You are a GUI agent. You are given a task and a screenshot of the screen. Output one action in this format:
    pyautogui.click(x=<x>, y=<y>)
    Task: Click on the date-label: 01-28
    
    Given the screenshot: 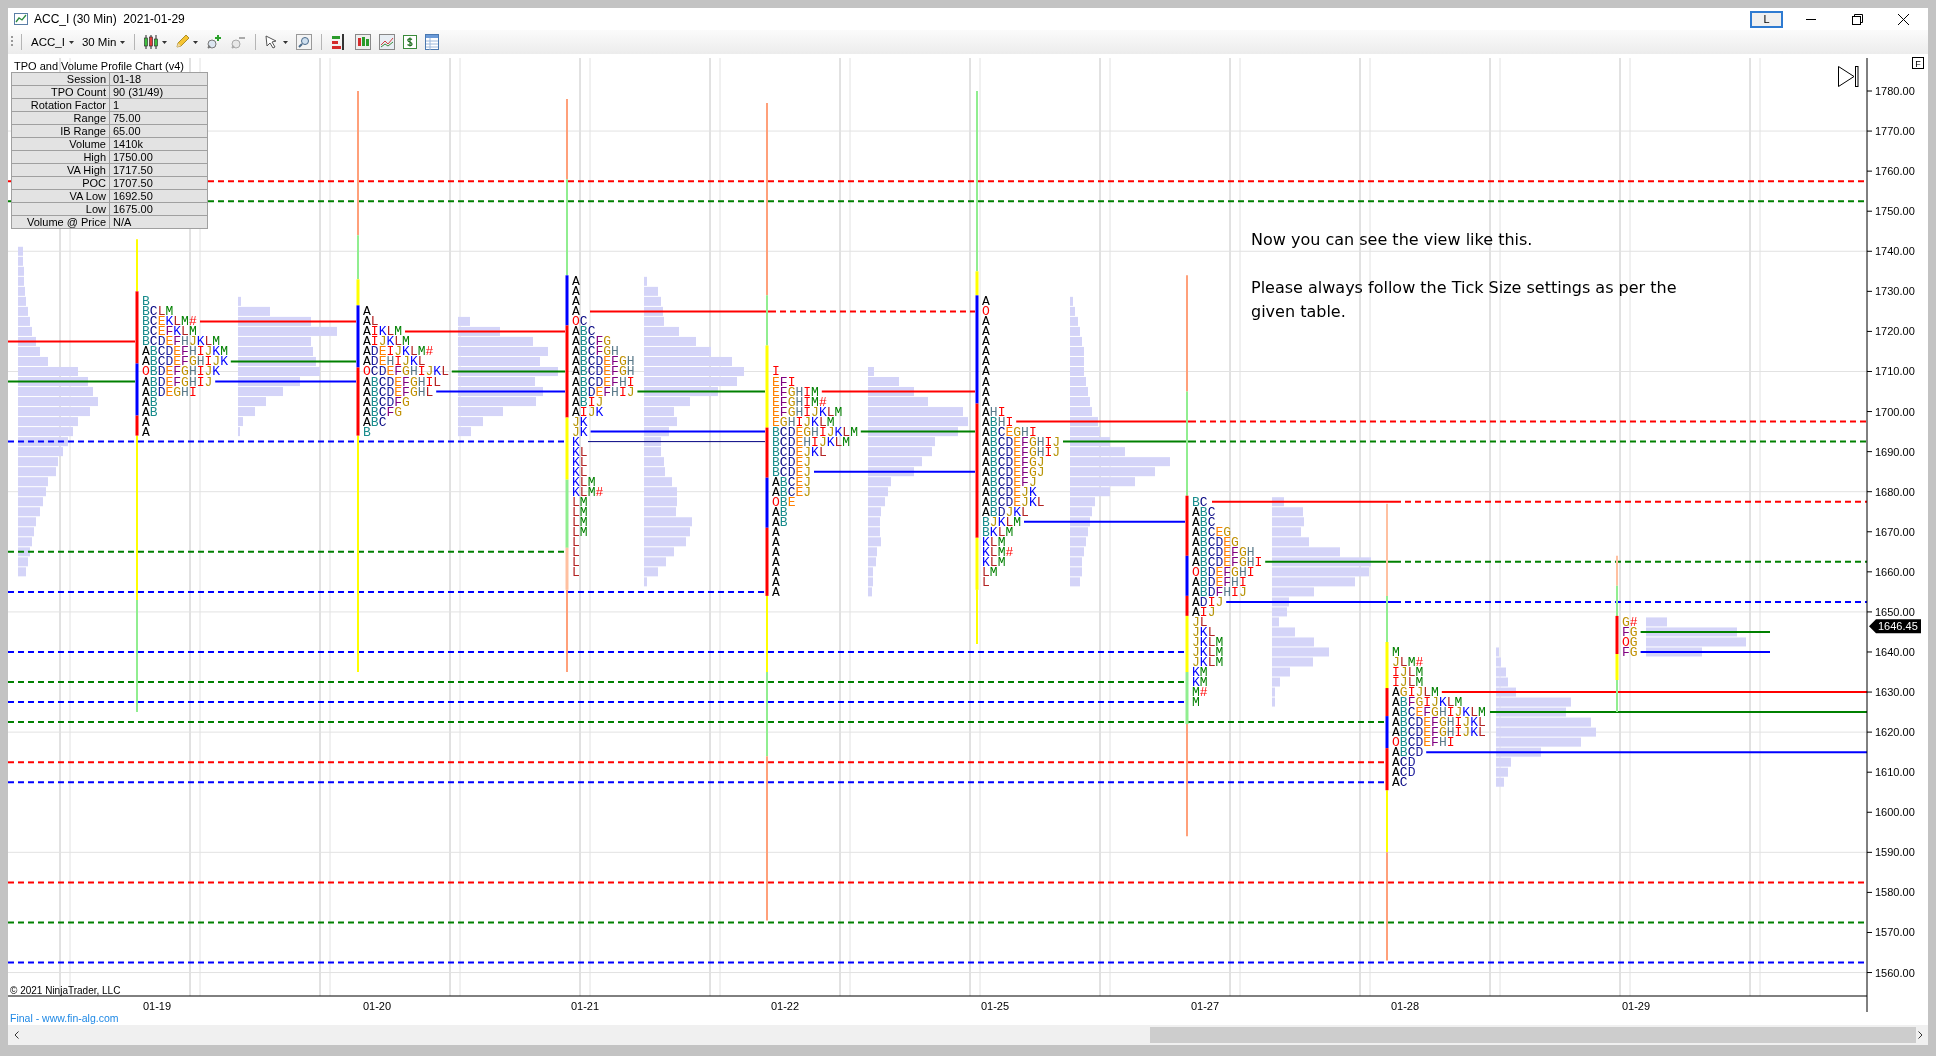 What is the action you would take?
    pyautogui.click(x=1405, y=1006)
    